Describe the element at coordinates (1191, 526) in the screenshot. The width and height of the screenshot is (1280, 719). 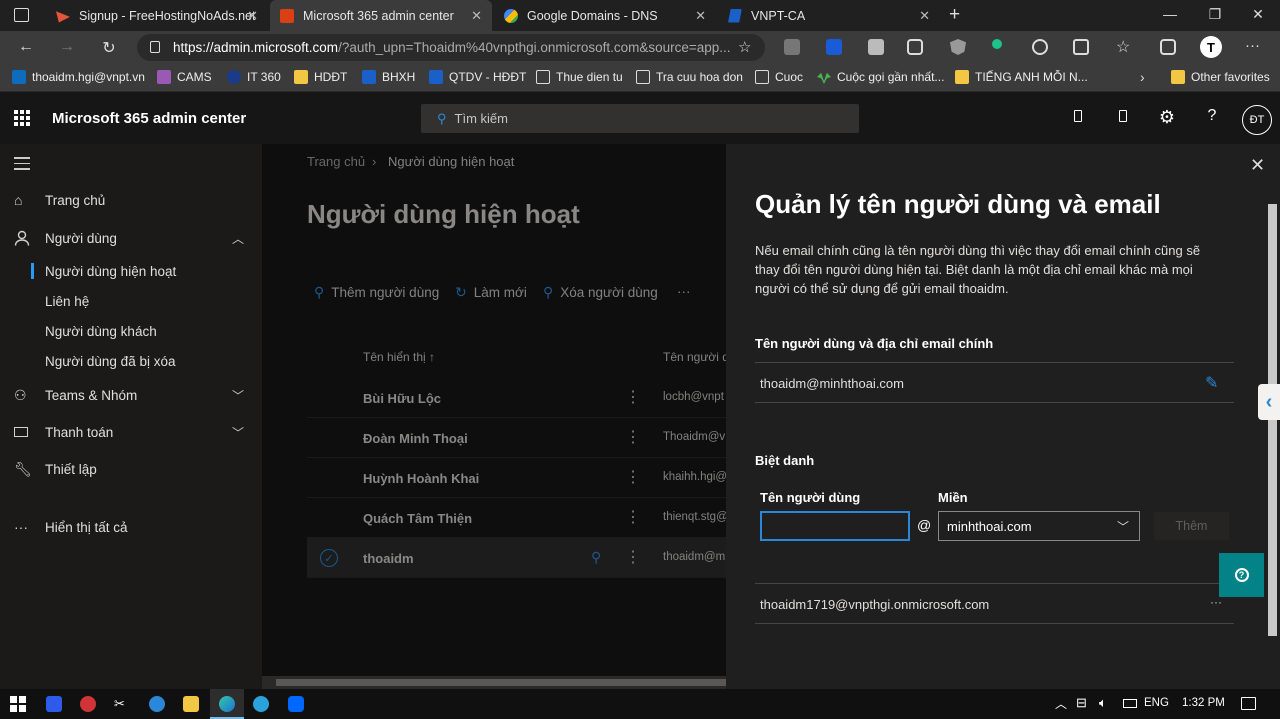
I see `add-alias-button: Thêm` at that location.